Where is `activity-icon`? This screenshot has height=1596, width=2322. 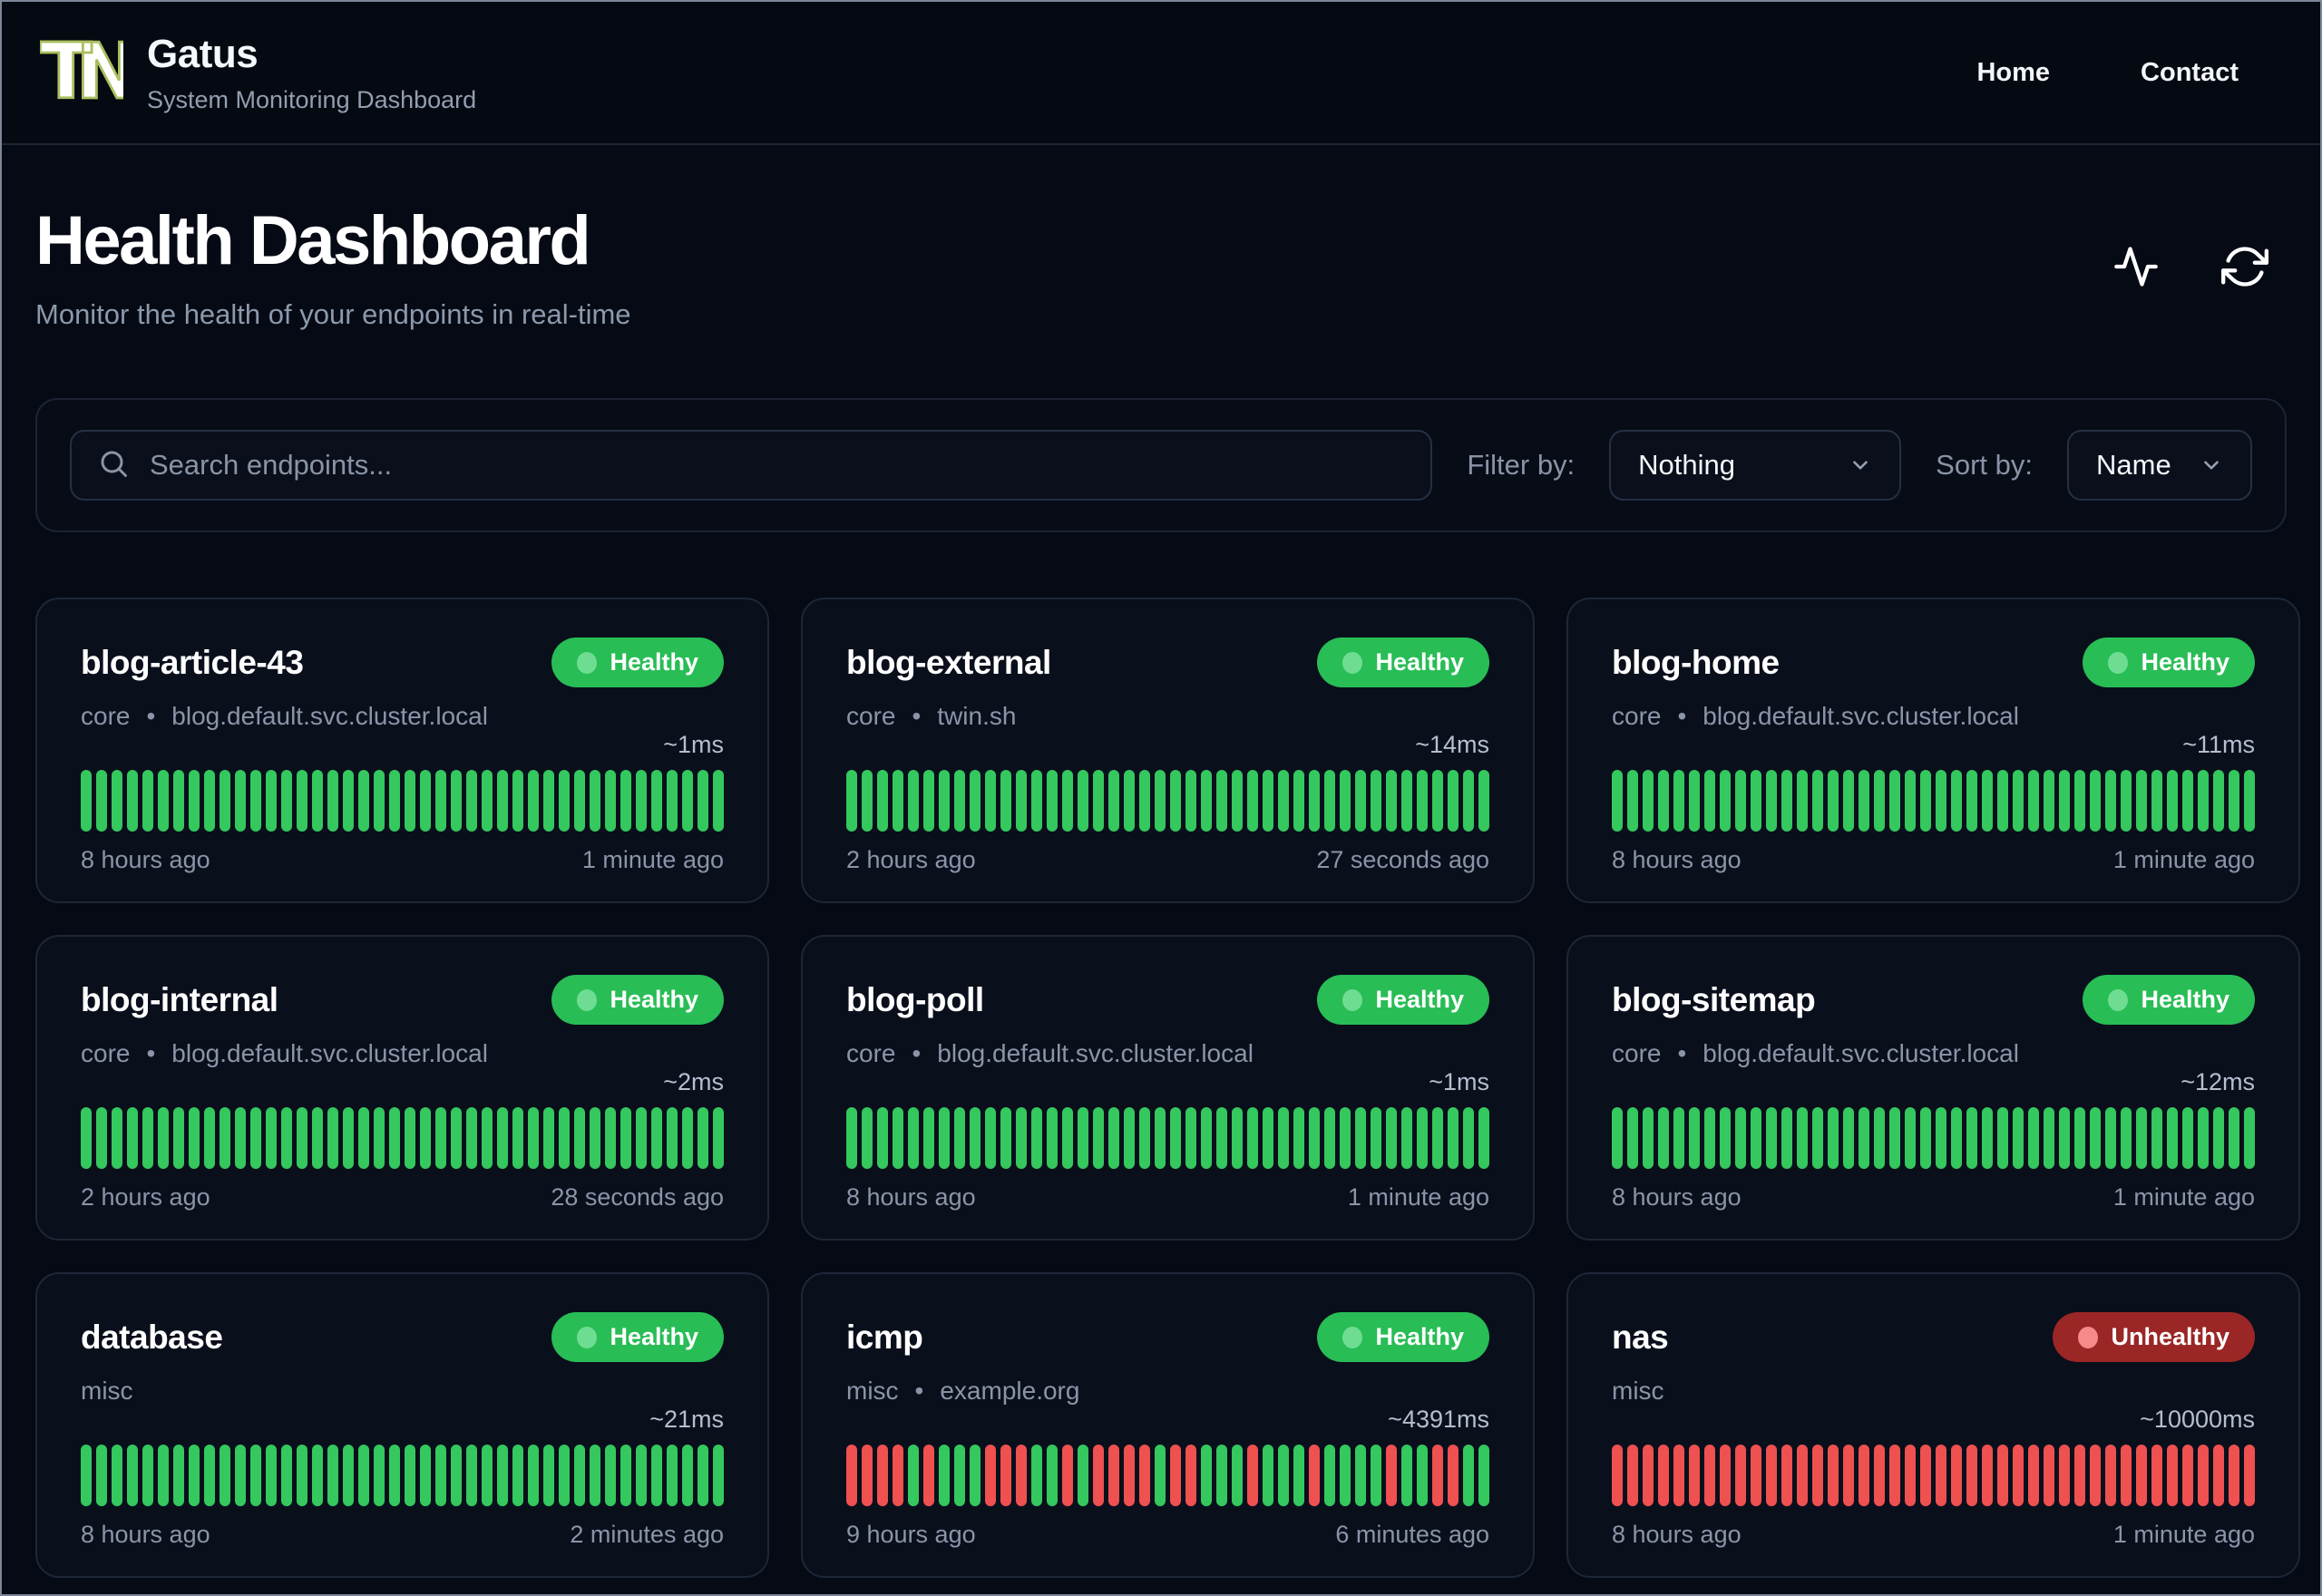 activity-icon is located at coordinates (2136, 266).